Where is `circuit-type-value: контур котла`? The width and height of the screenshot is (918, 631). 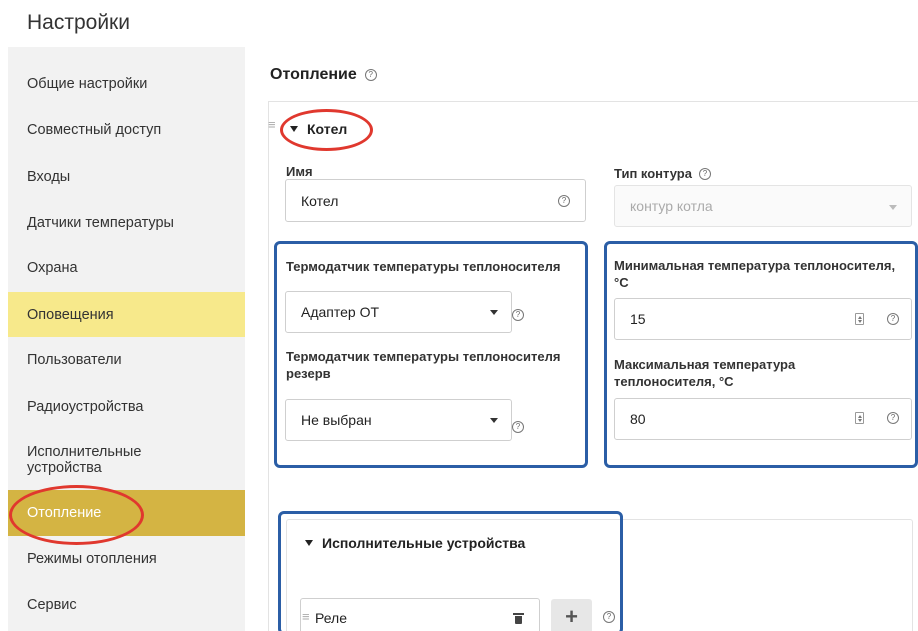
circuit-type-value: контур котла is located at coordinates (671, 206).